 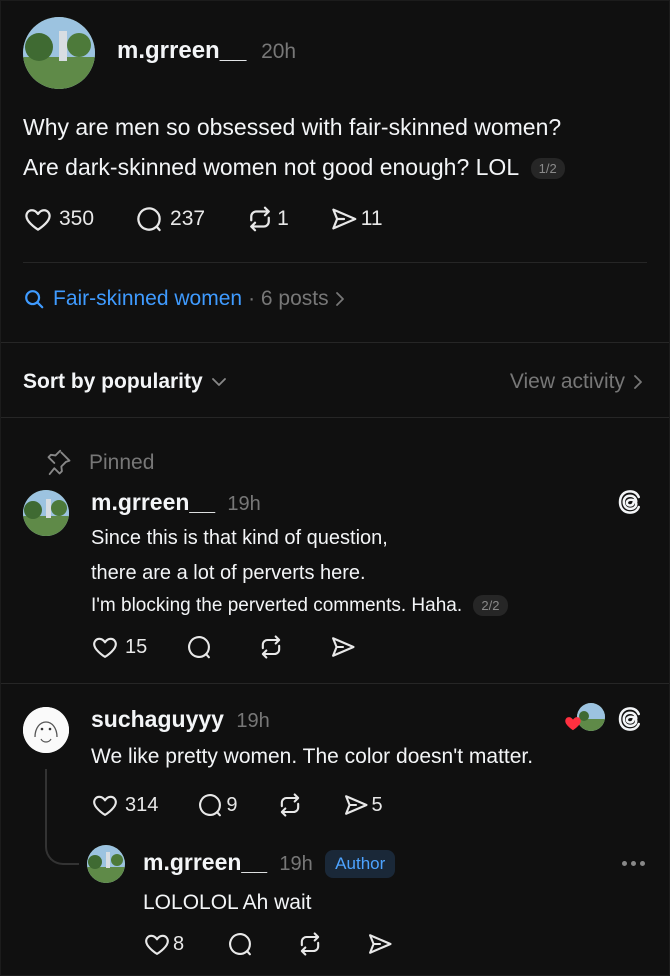 I want to click on reply2-repost-button, so click(x=290, y=805).